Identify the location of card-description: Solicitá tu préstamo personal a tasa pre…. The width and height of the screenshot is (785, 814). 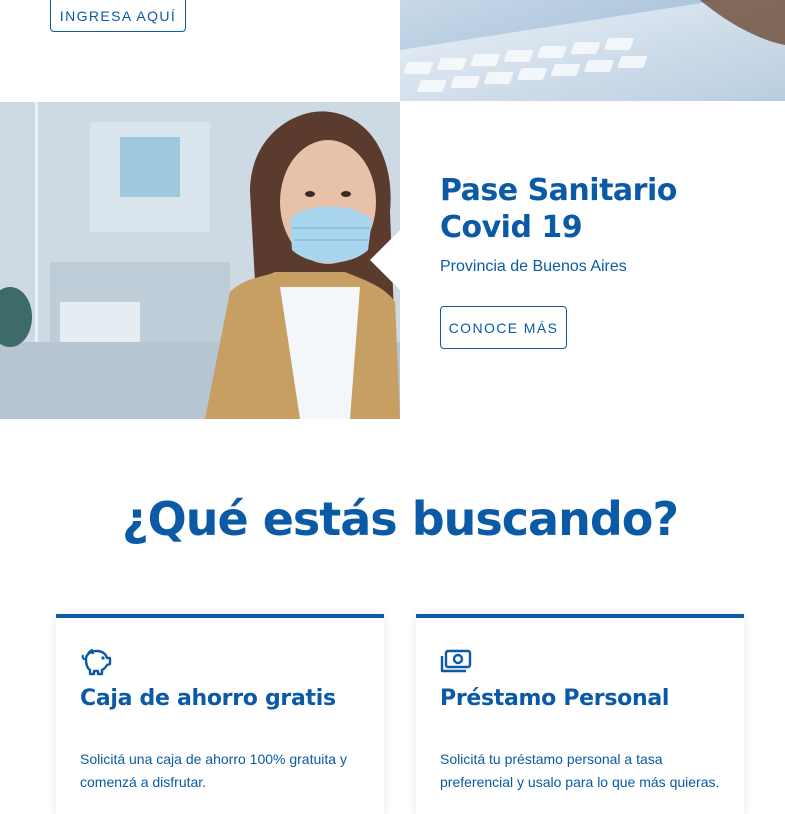
(580, 770).